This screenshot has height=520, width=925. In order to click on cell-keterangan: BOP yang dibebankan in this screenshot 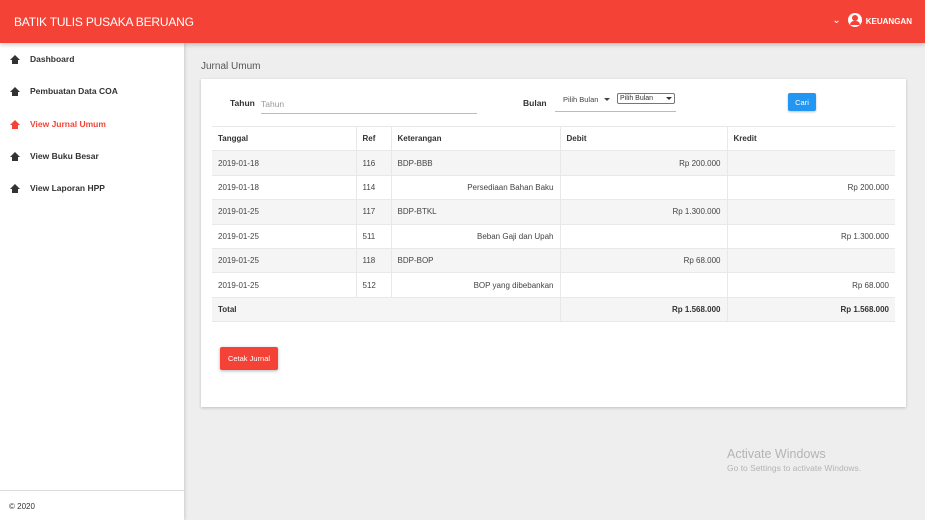, I will do `click(476, 285)`.